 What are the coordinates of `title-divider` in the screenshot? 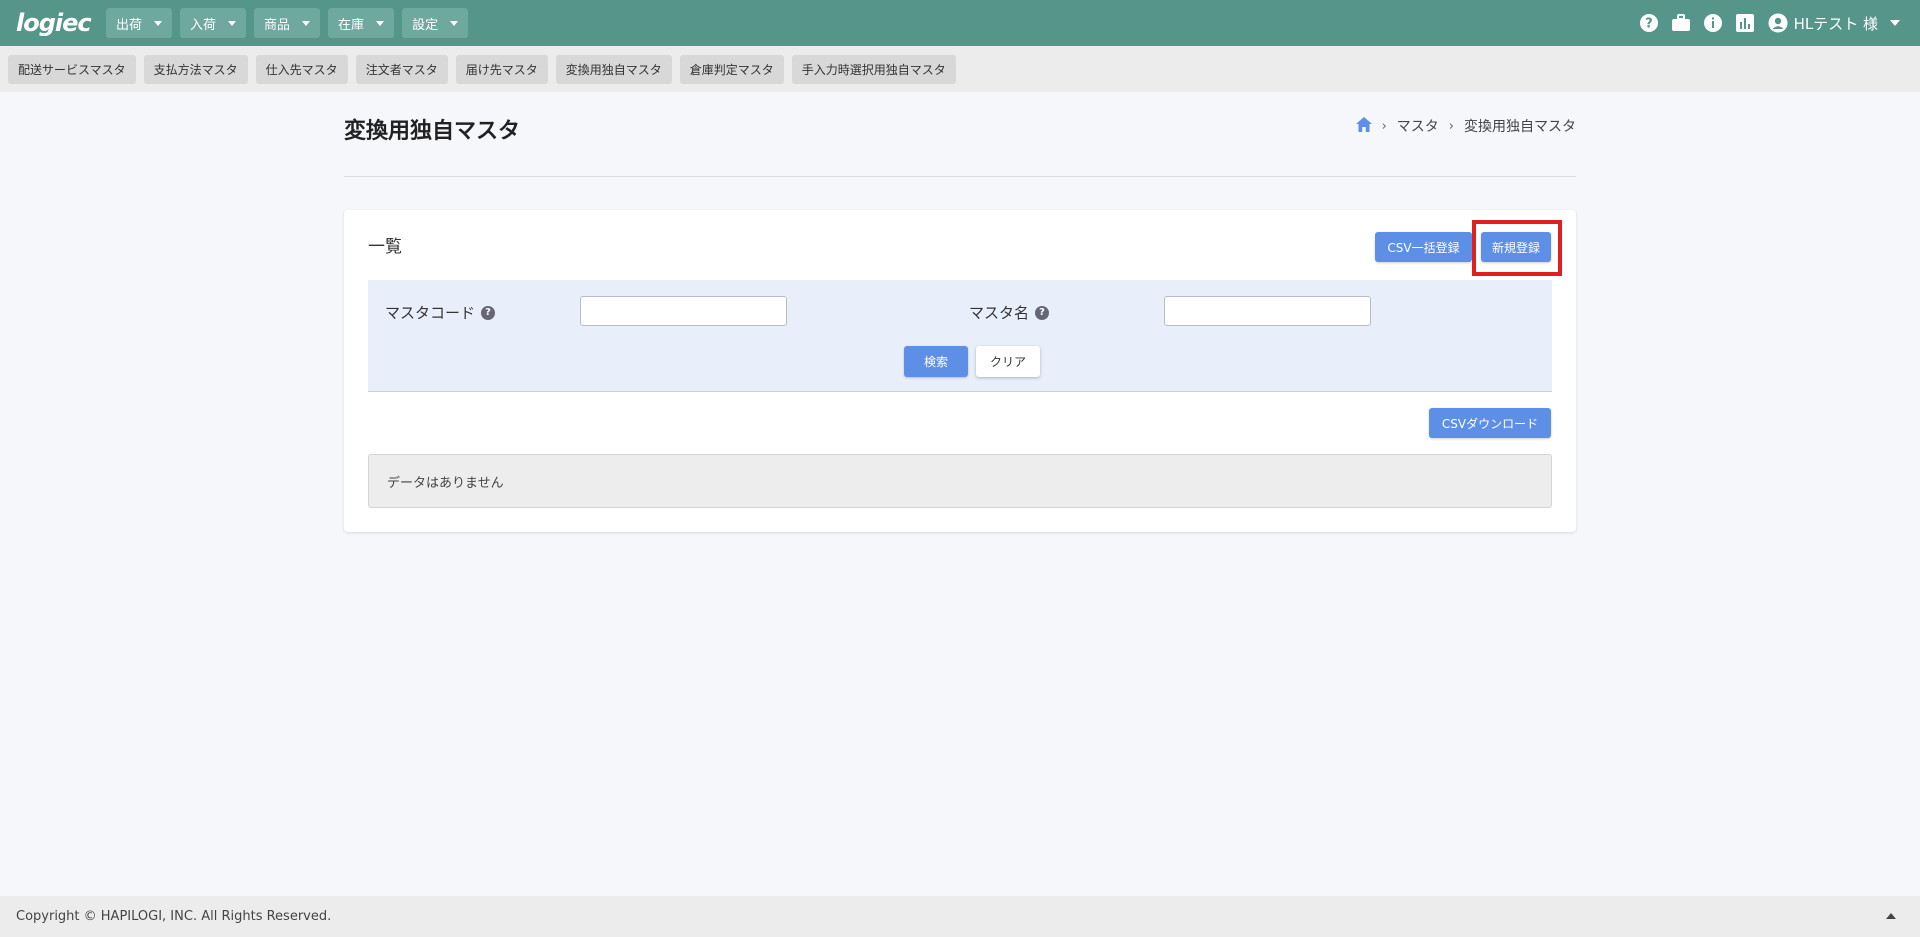 It's located at (960, 176).